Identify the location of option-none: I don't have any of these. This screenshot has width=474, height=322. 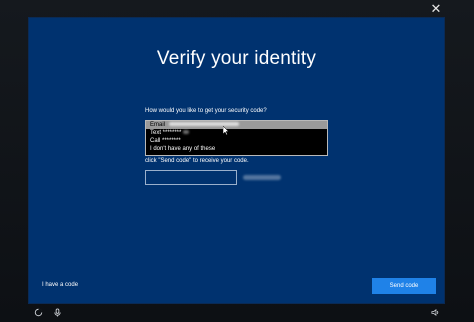
(236, 149).